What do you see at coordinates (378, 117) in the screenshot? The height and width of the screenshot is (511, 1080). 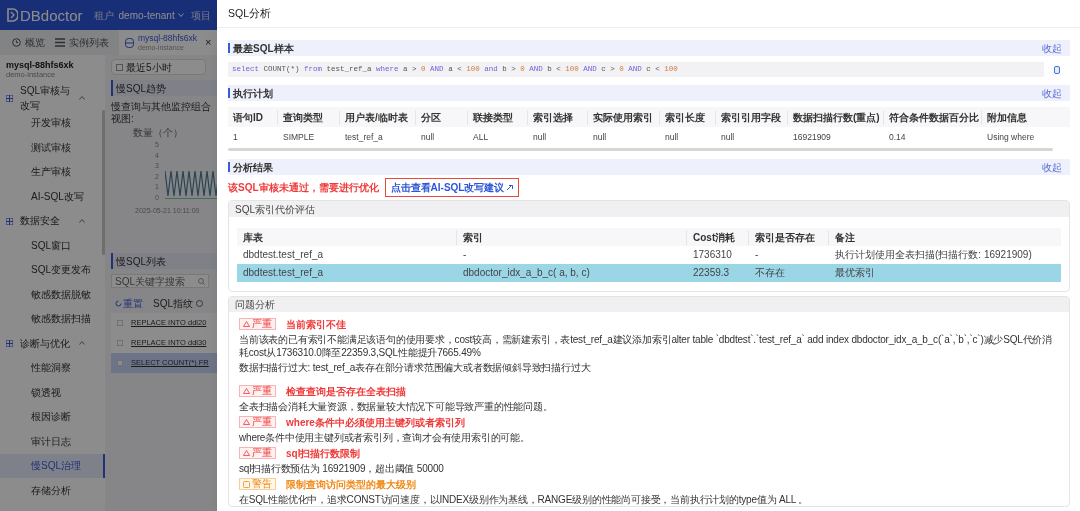 I see `column-header: 用户表/临时表` at bounding box center [378, 117].